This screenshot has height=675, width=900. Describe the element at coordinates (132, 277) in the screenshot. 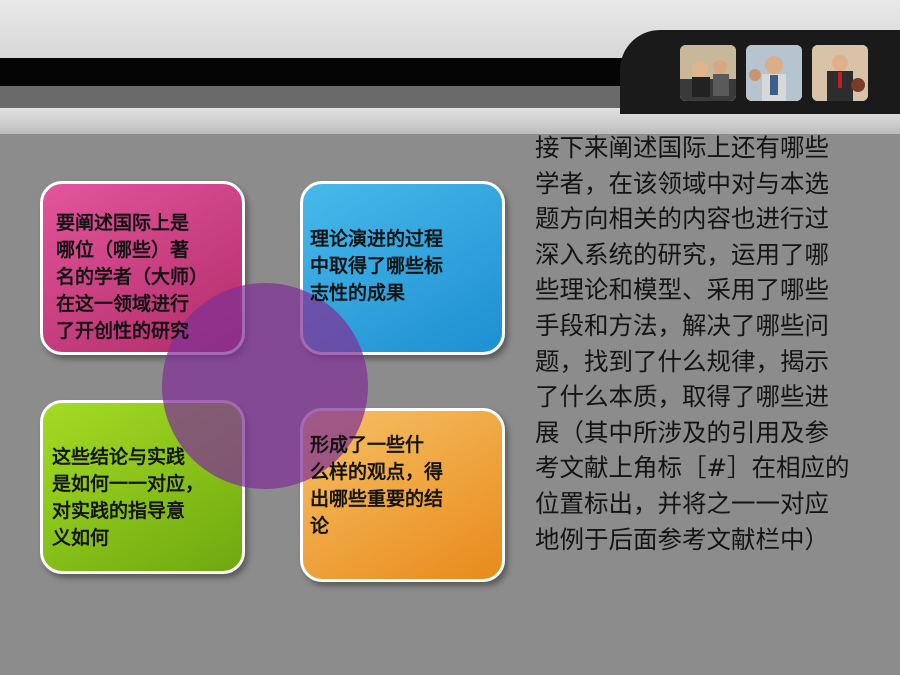

I see `pink-card-text: 要阐述国际上是 哪位（哪些）著 名的学者（大师） 在这一领域进行 了开创性的研究` at that location.